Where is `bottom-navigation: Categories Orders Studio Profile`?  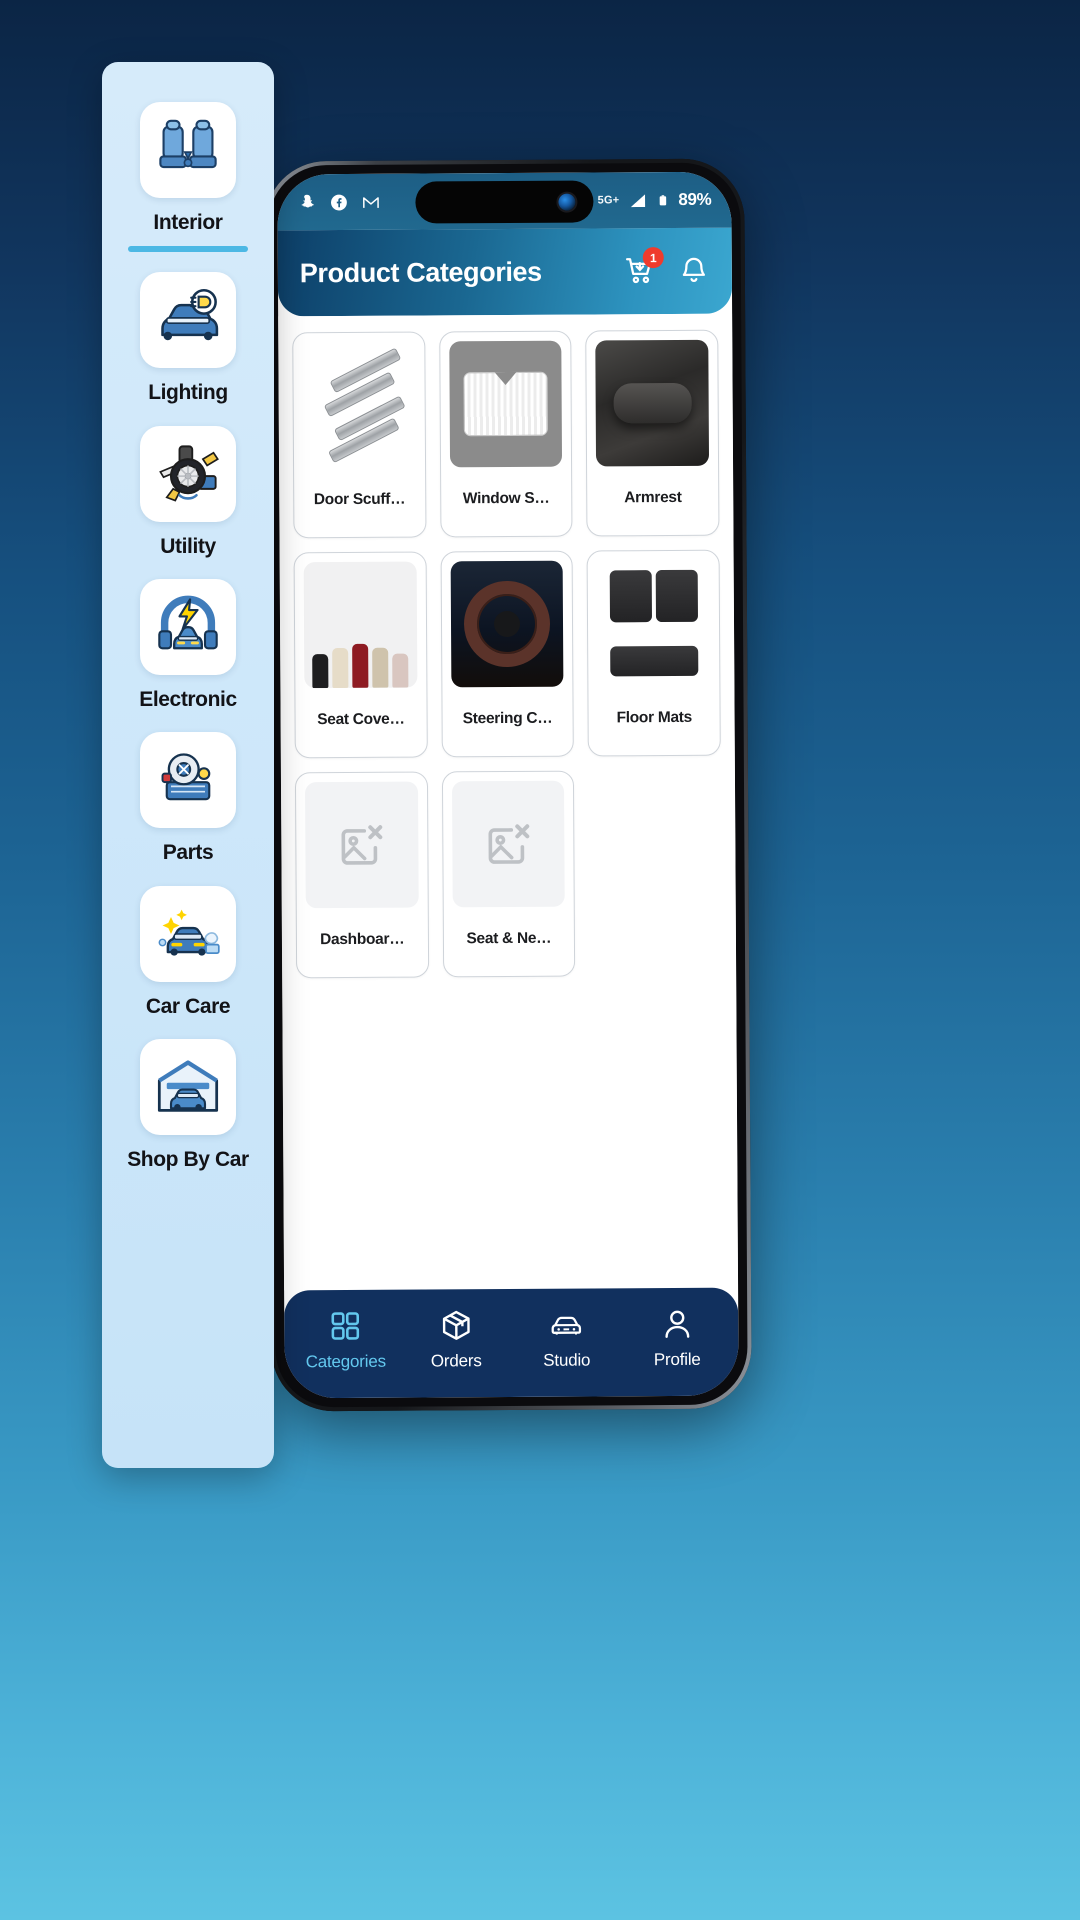 bottom-navigation: Categories Orders Studio Profile is located at coordinates (511, 1343).